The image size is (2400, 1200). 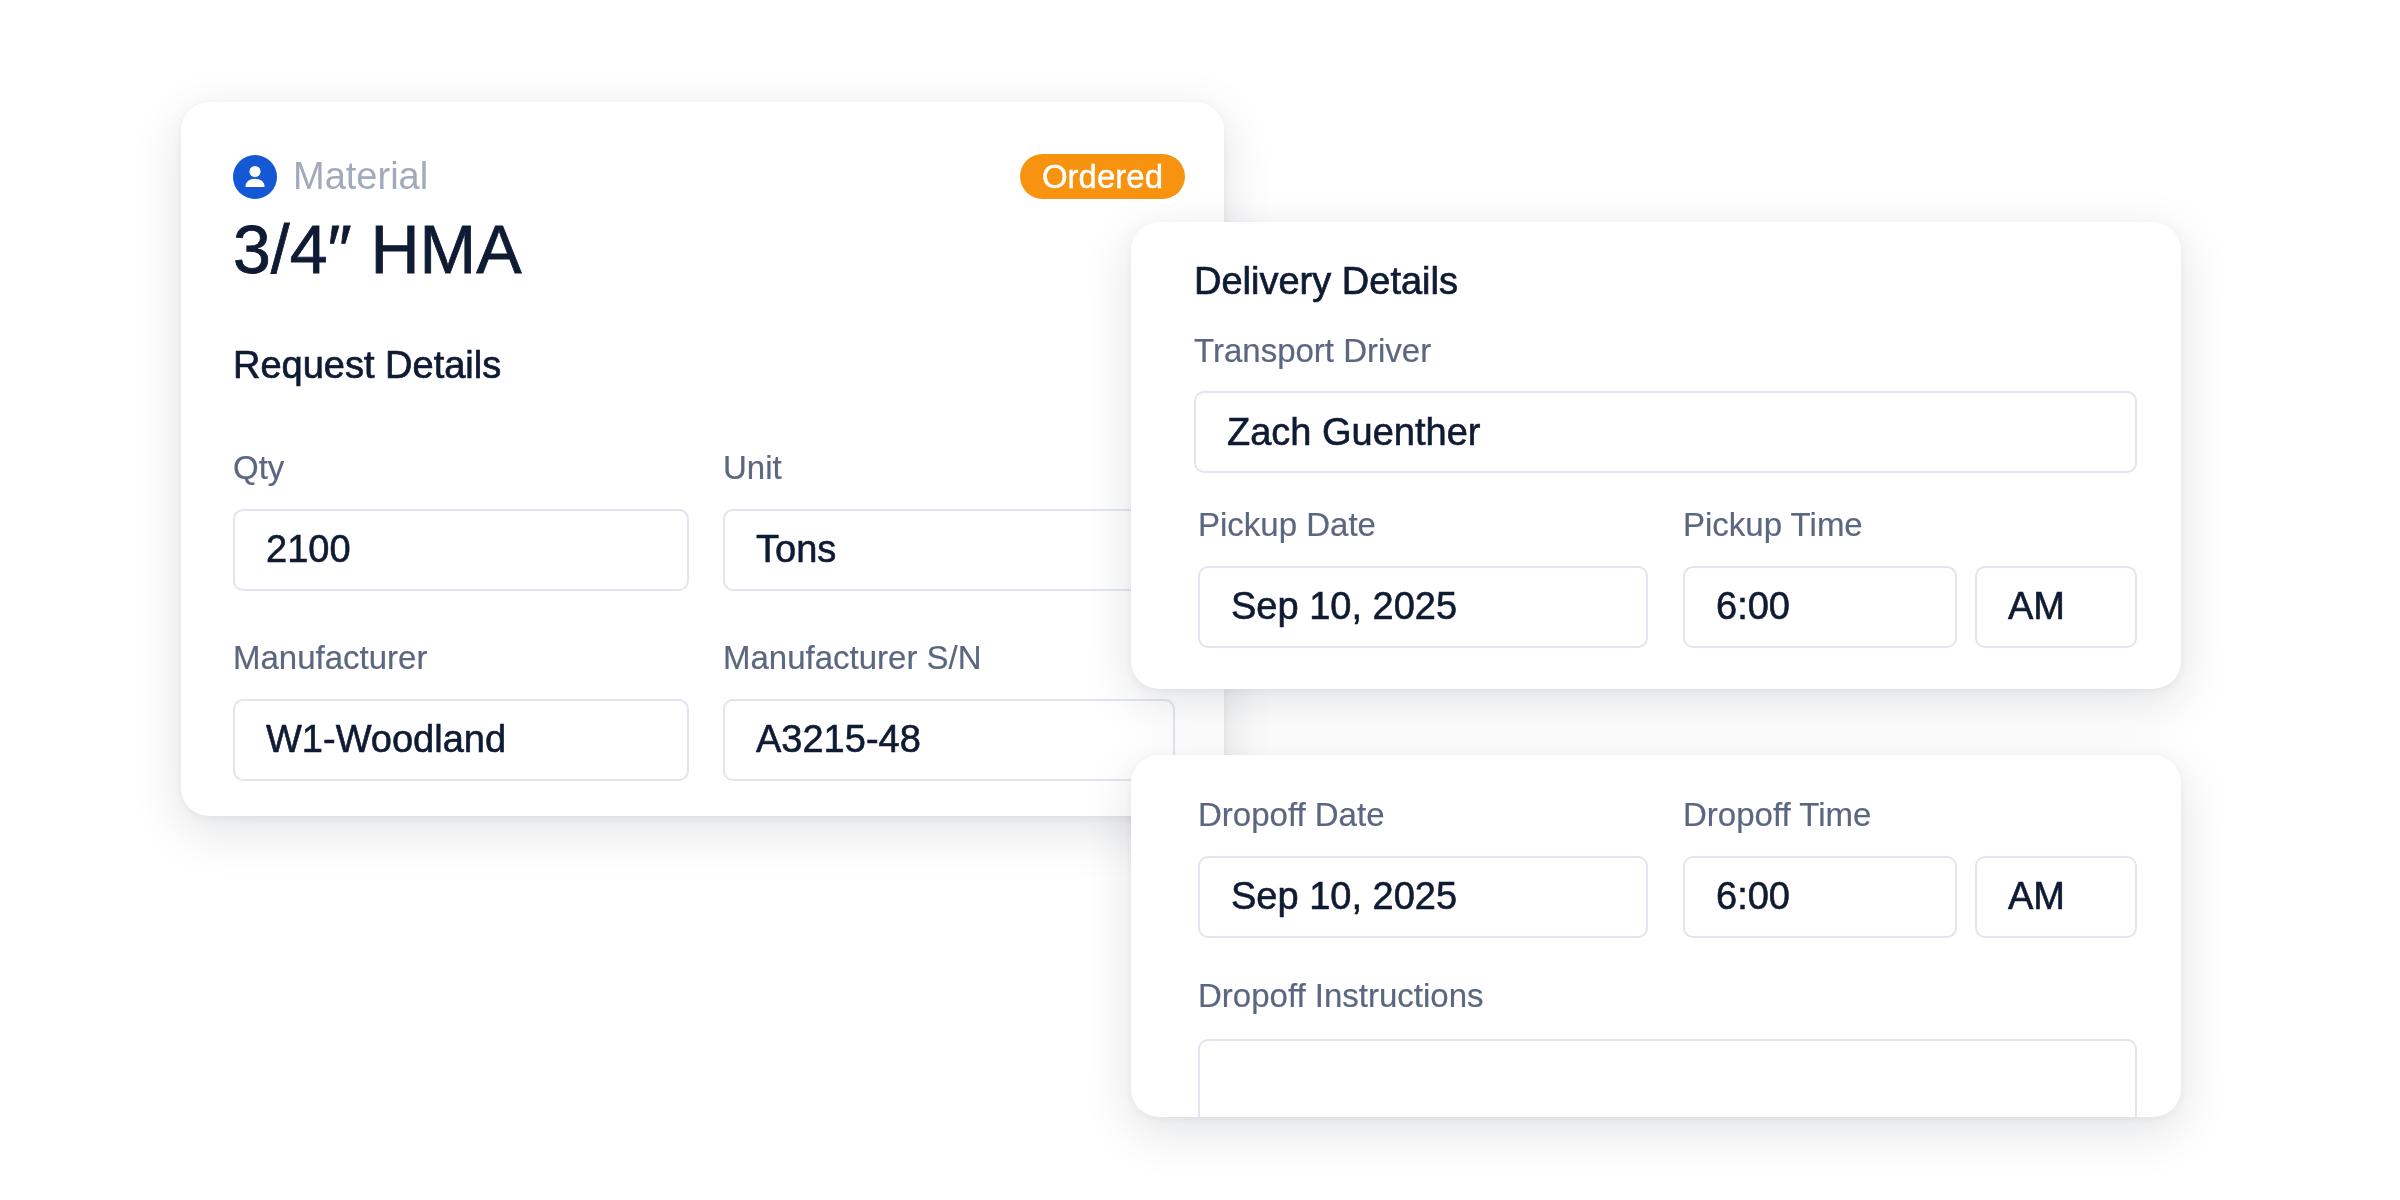 What do you see at coordinates (1102, 176) in the screenshot?
I see `status-badge: Ordered` at bounding box center [1102, 176].